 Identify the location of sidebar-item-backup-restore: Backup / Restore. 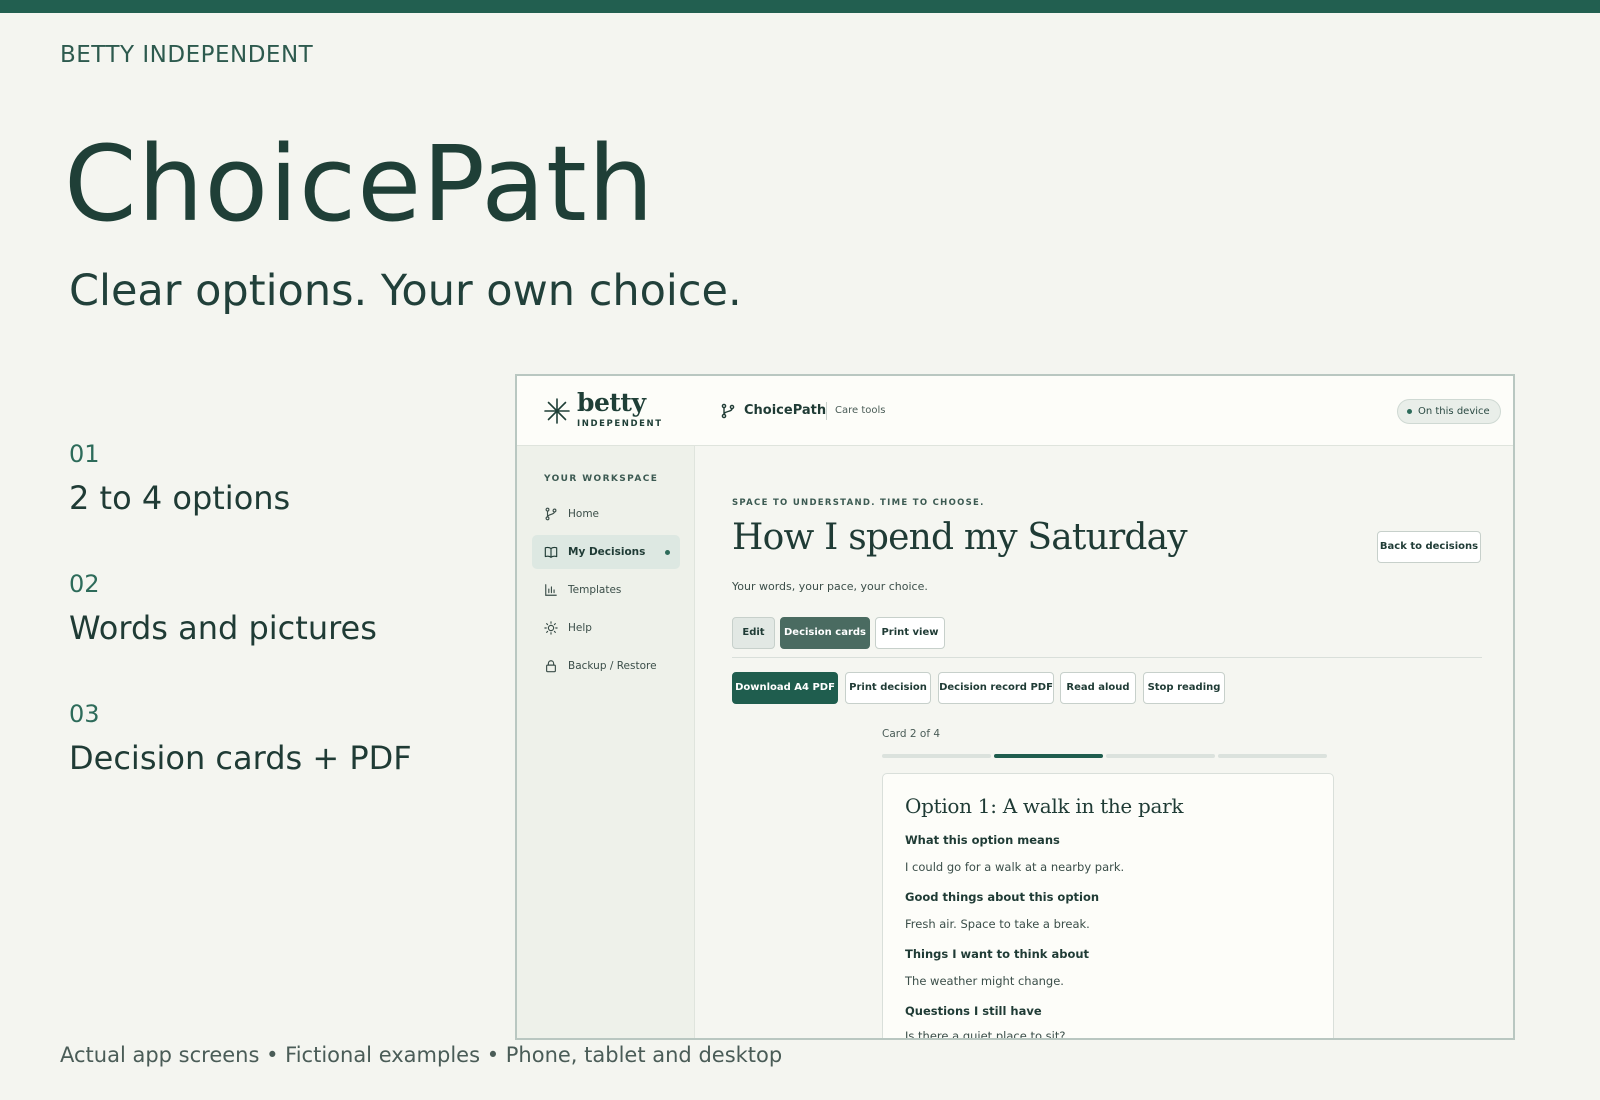
(606, 666).